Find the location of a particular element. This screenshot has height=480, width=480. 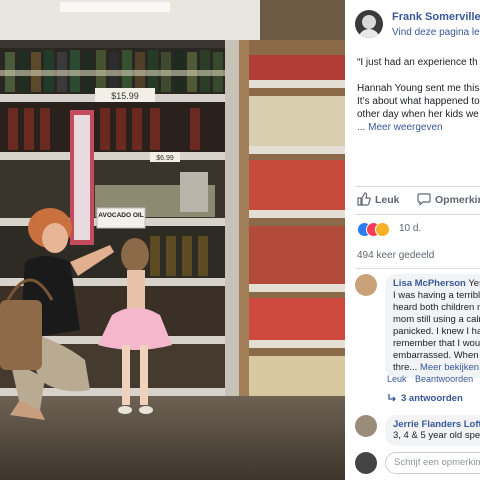

post-line-text: other day when her kids we is located at coordinates (418, 114).